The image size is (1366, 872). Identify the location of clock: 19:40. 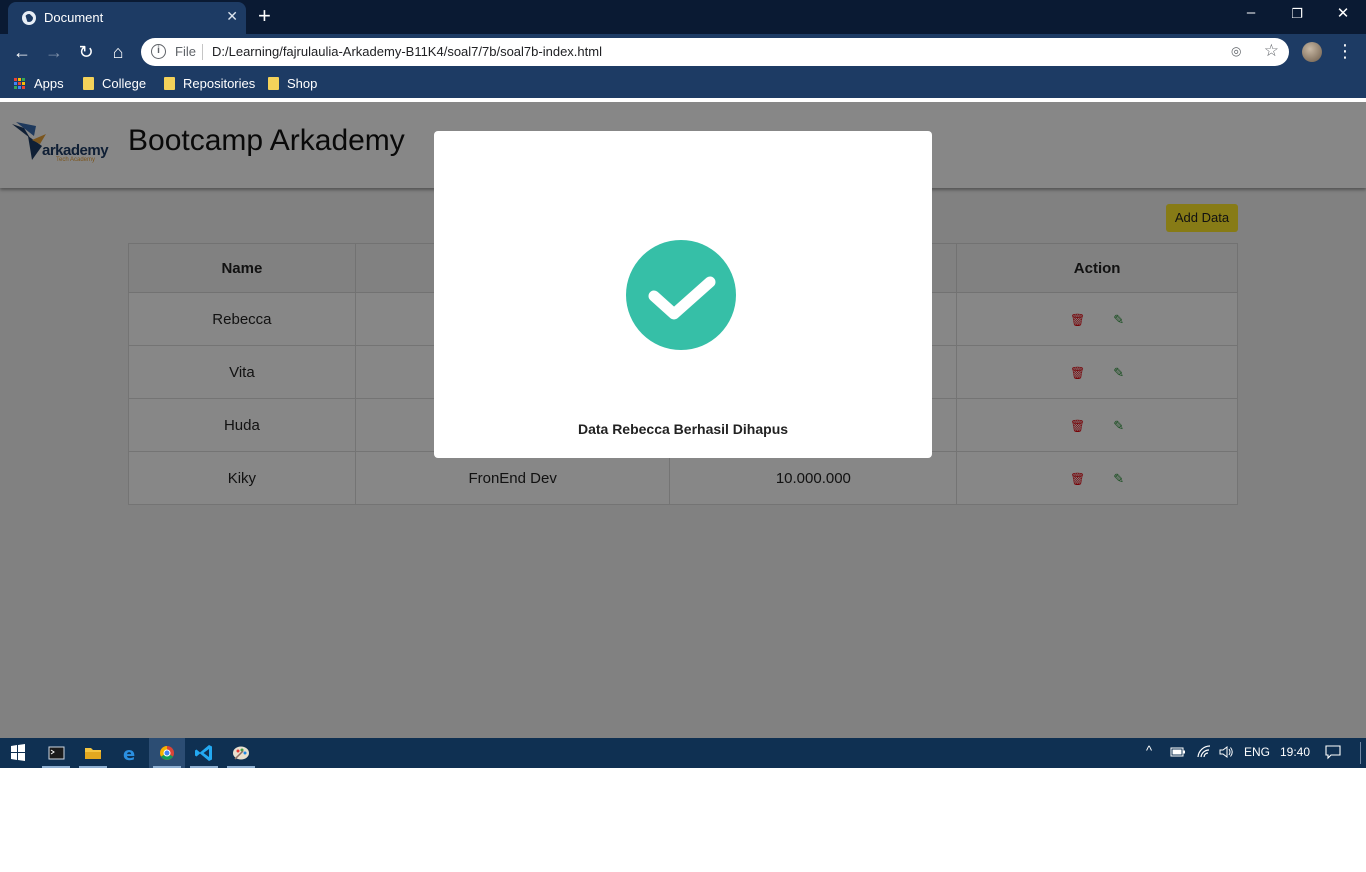
(1295, 752).